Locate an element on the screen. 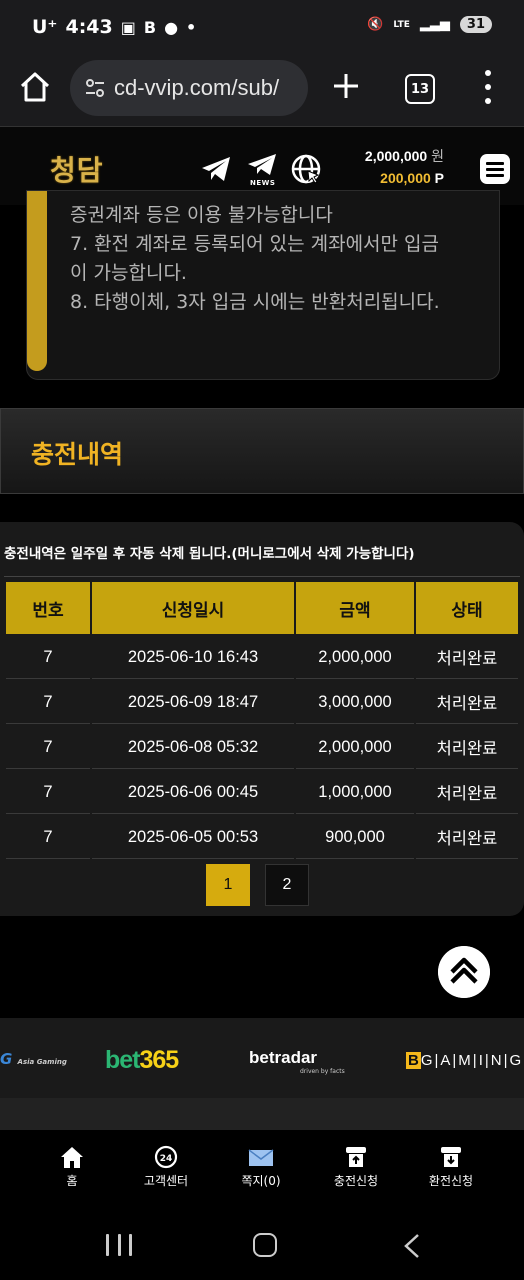  footer-strip is located at coordinates (262, 1115).